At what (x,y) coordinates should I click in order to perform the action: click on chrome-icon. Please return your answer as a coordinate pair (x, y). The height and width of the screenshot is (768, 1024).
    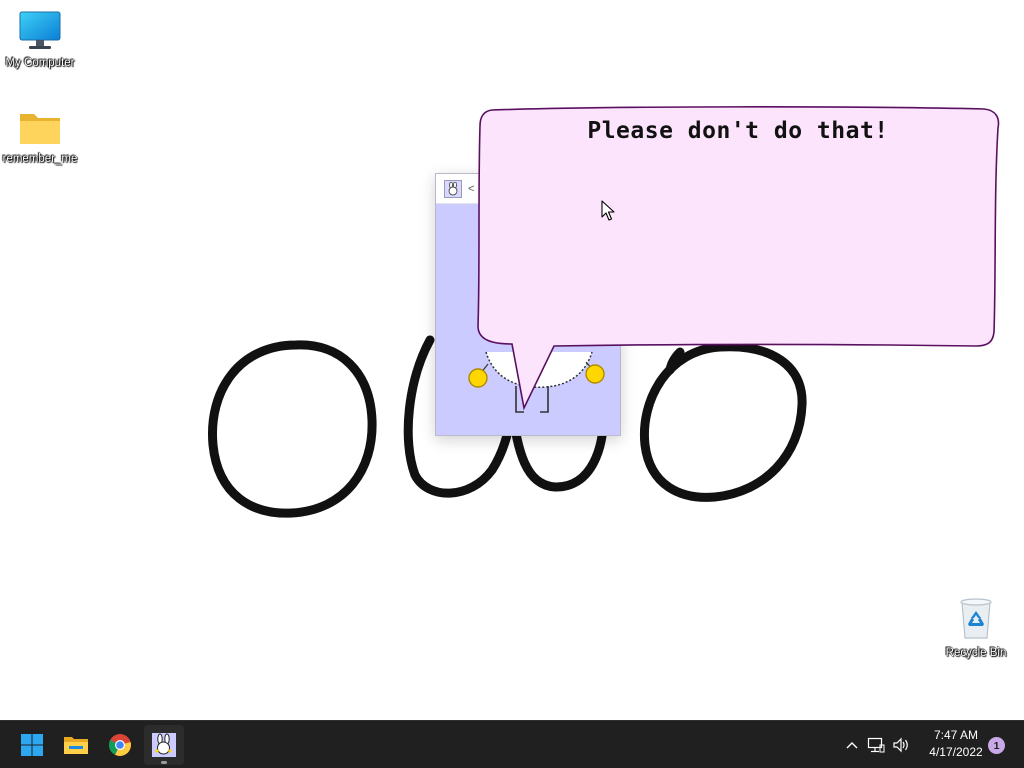
    Looking at the image, I should click on (119, 745).